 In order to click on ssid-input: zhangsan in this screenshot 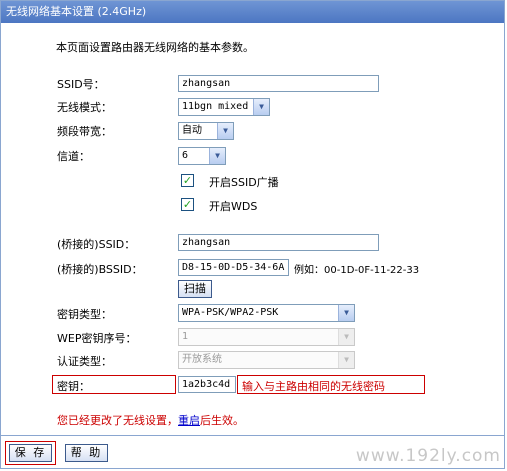, I will do `click(278, 83)`.